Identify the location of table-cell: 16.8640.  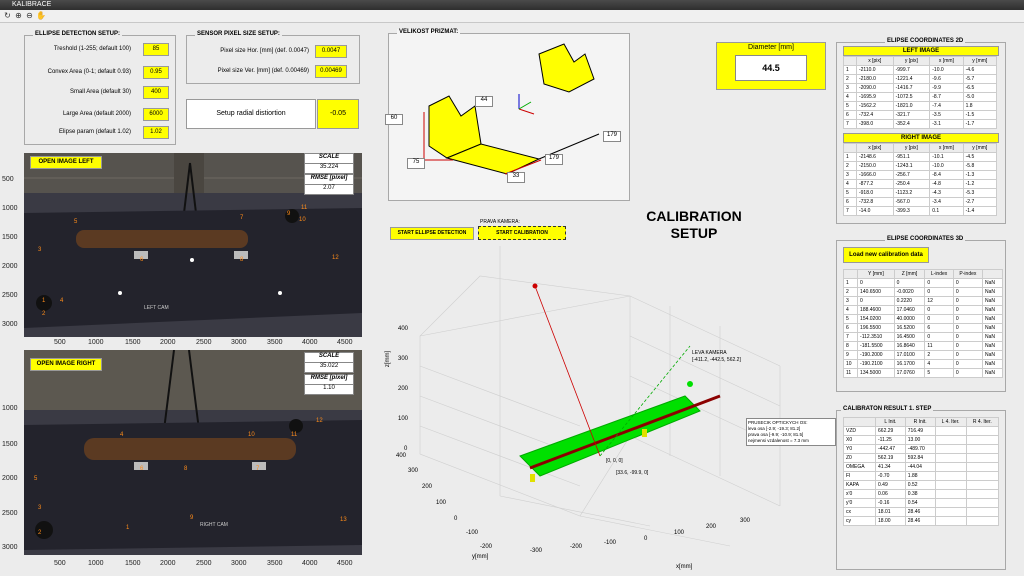
(909, 346).